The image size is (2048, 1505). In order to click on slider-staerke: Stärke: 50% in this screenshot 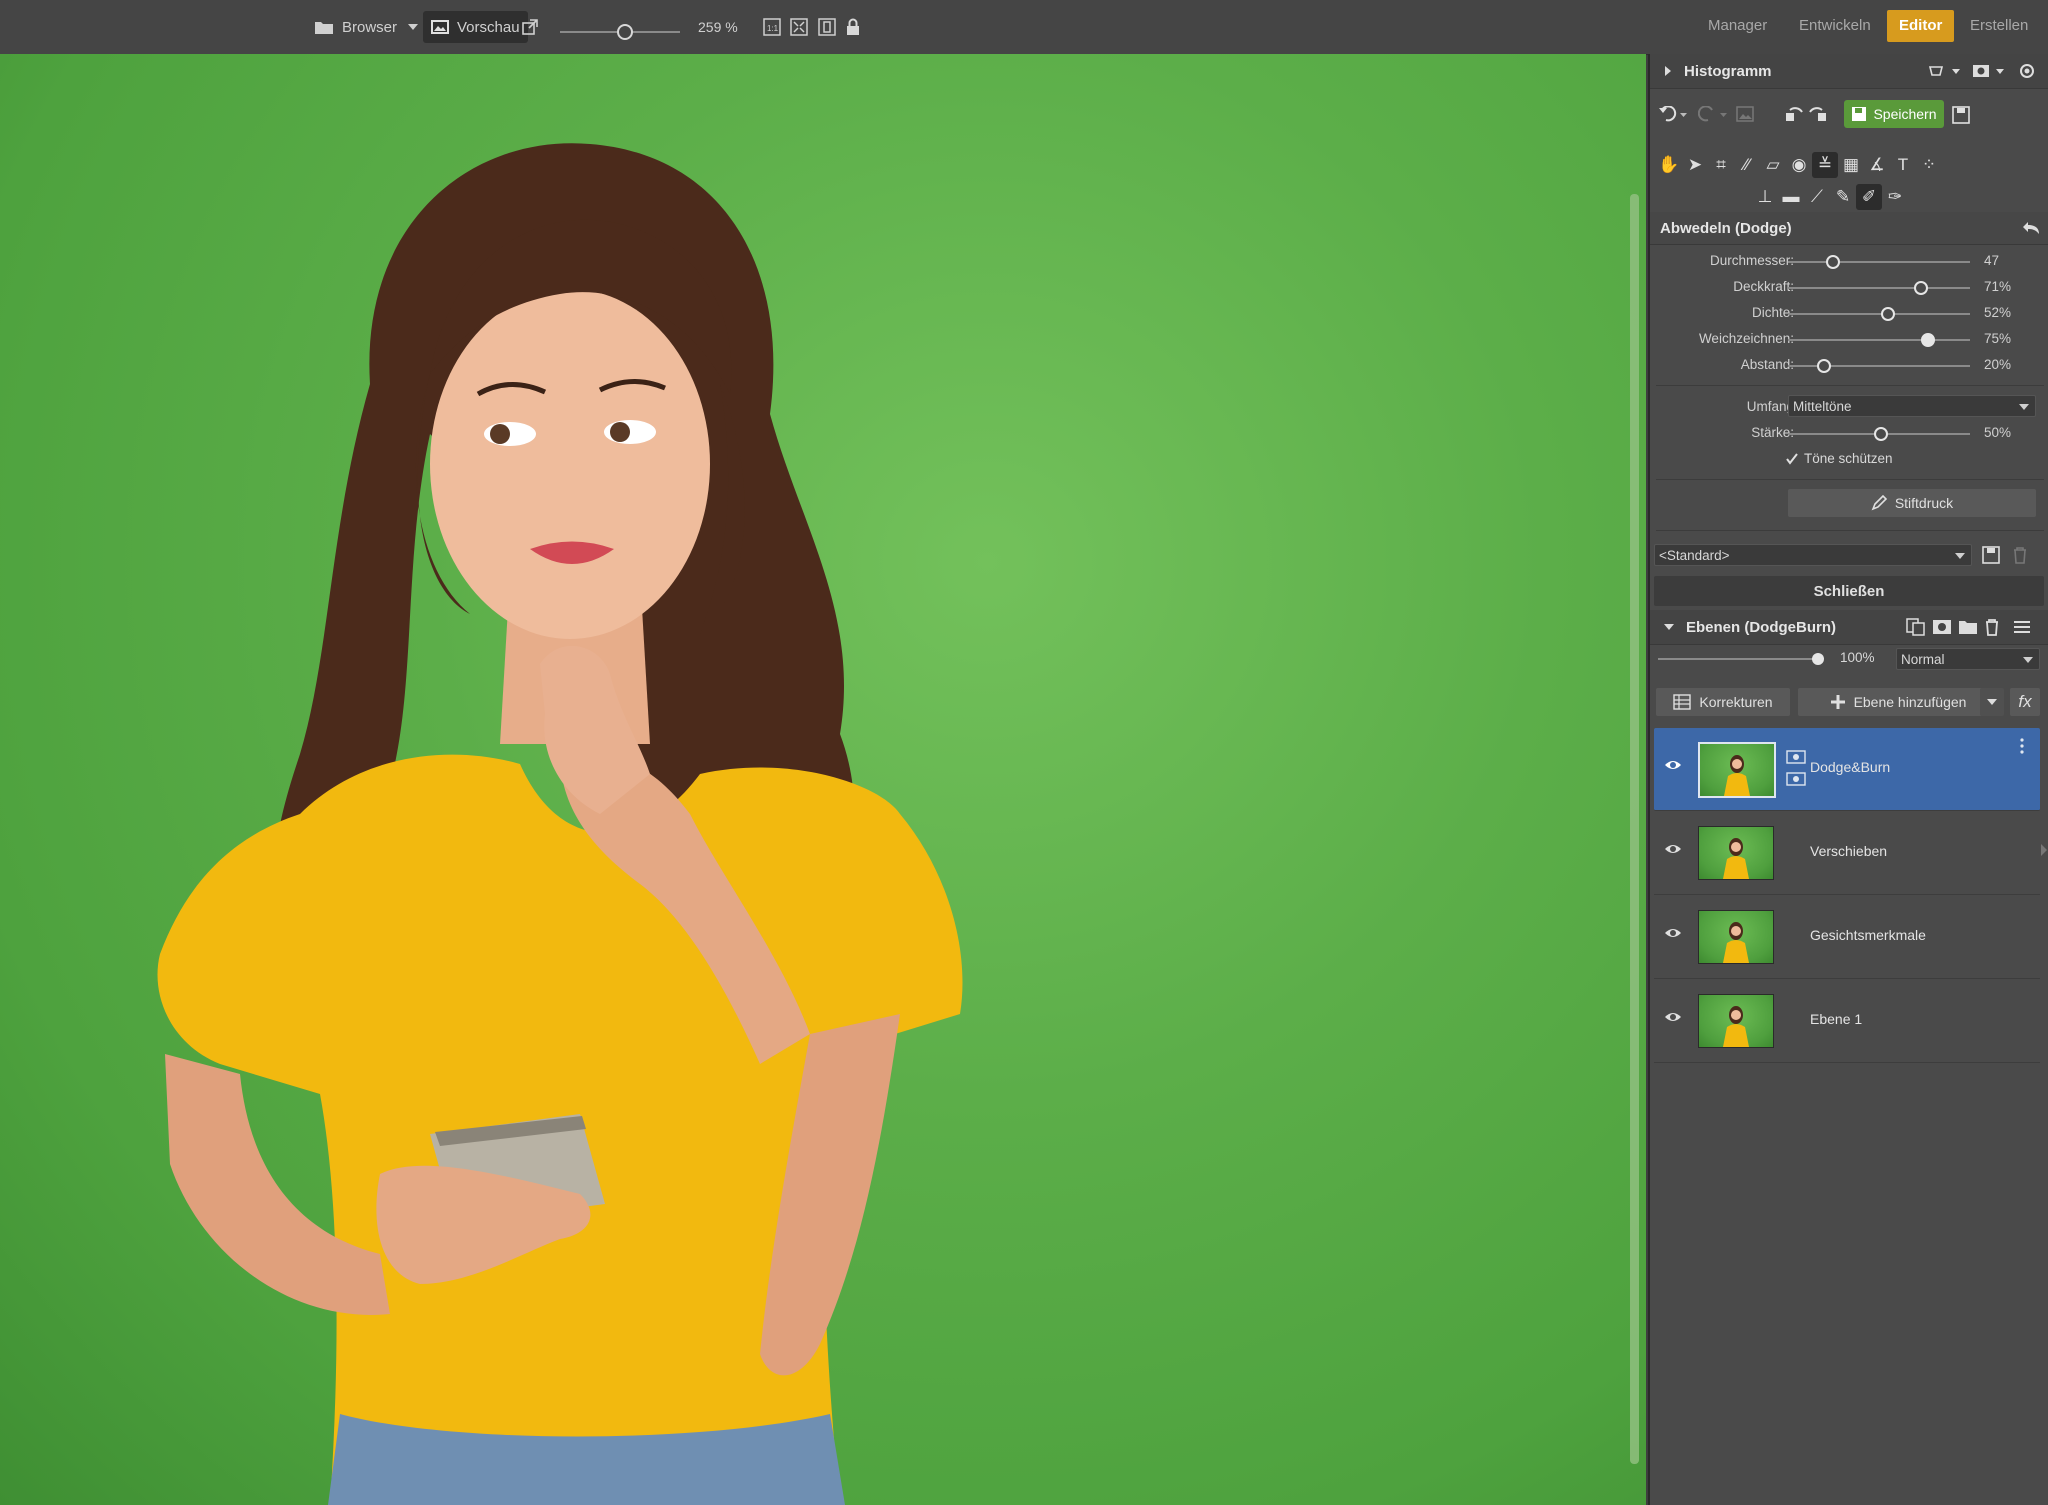, I will do `click(1849, 433)`.